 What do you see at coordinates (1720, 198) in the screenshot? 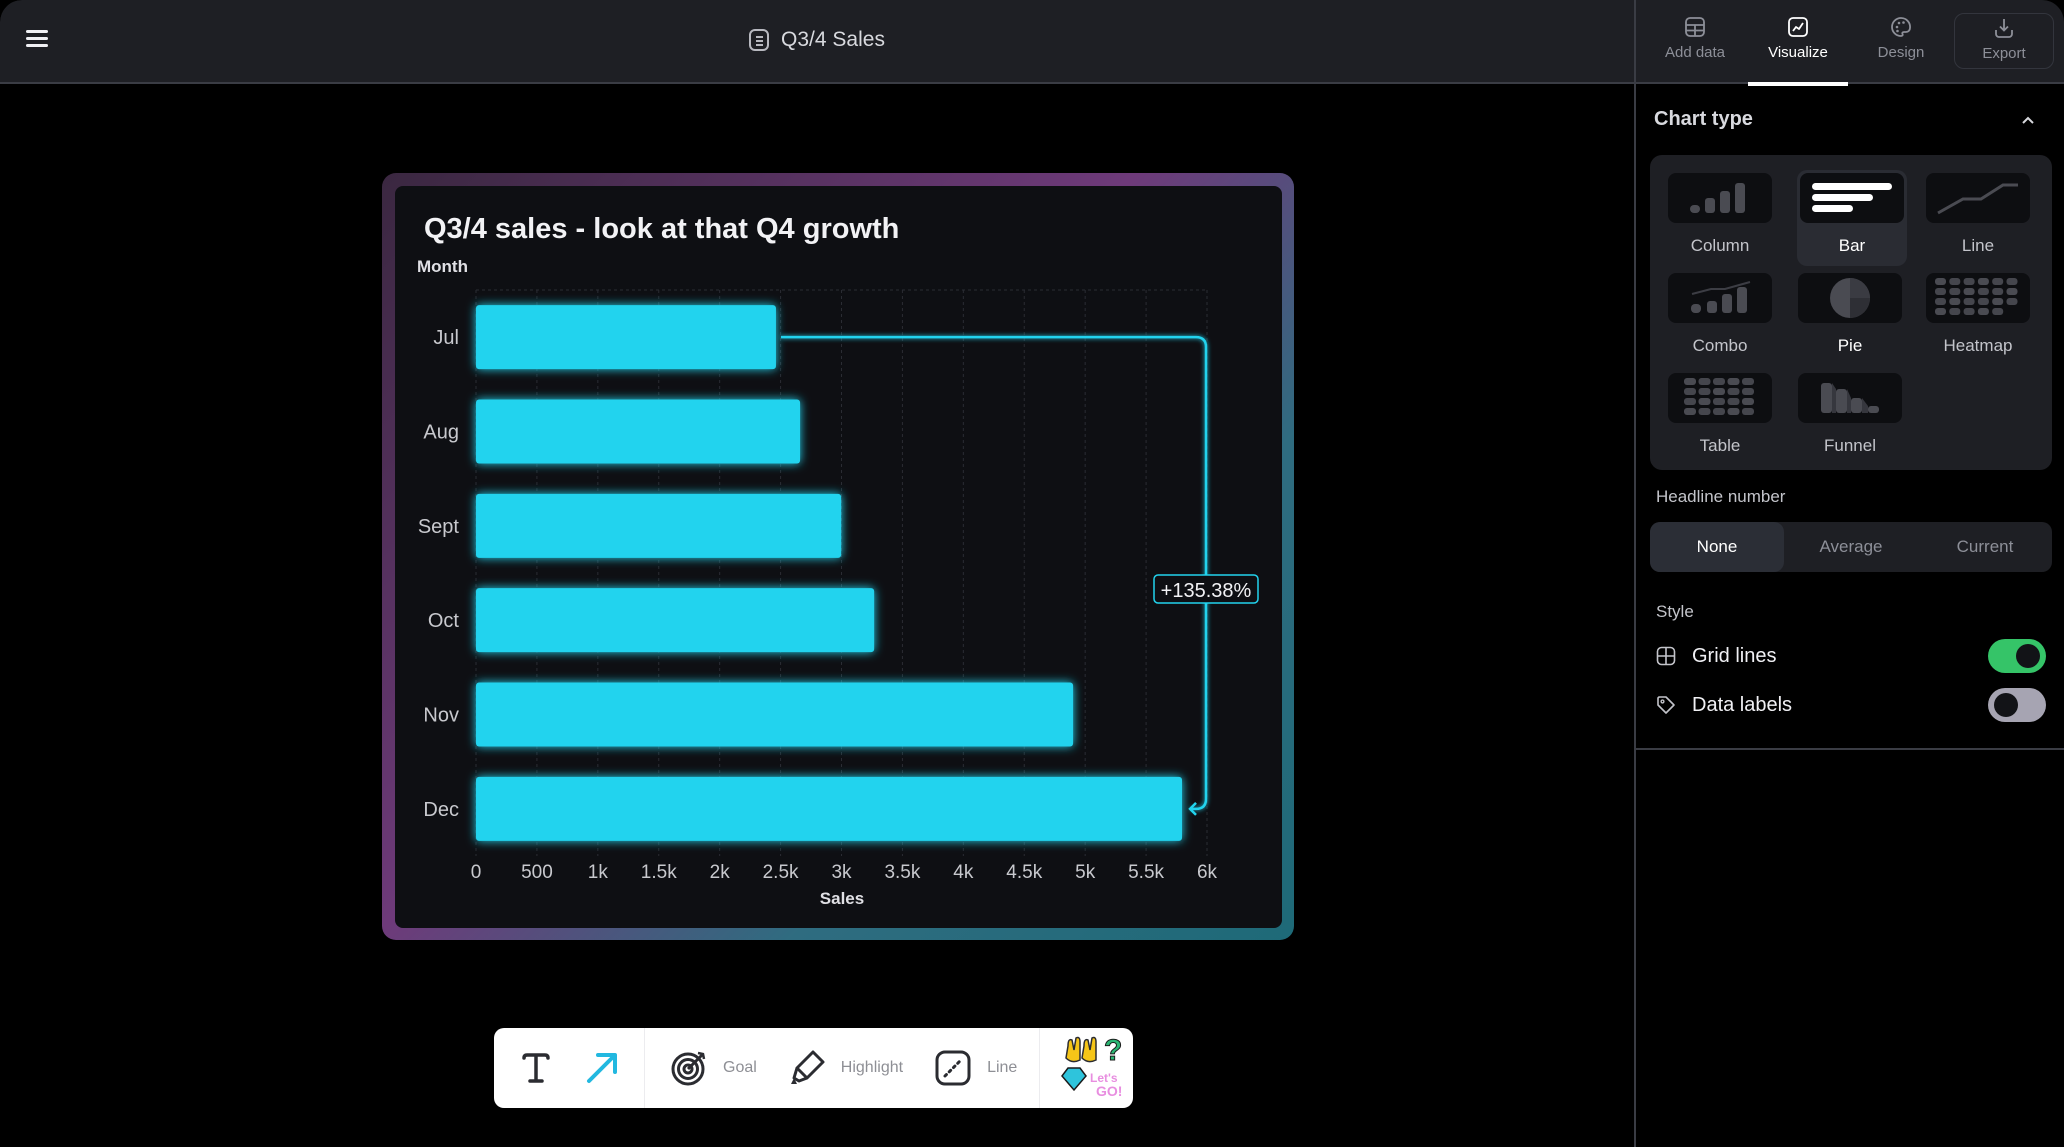
I see `column-chart-icon` at bounding box center [1720, 198].